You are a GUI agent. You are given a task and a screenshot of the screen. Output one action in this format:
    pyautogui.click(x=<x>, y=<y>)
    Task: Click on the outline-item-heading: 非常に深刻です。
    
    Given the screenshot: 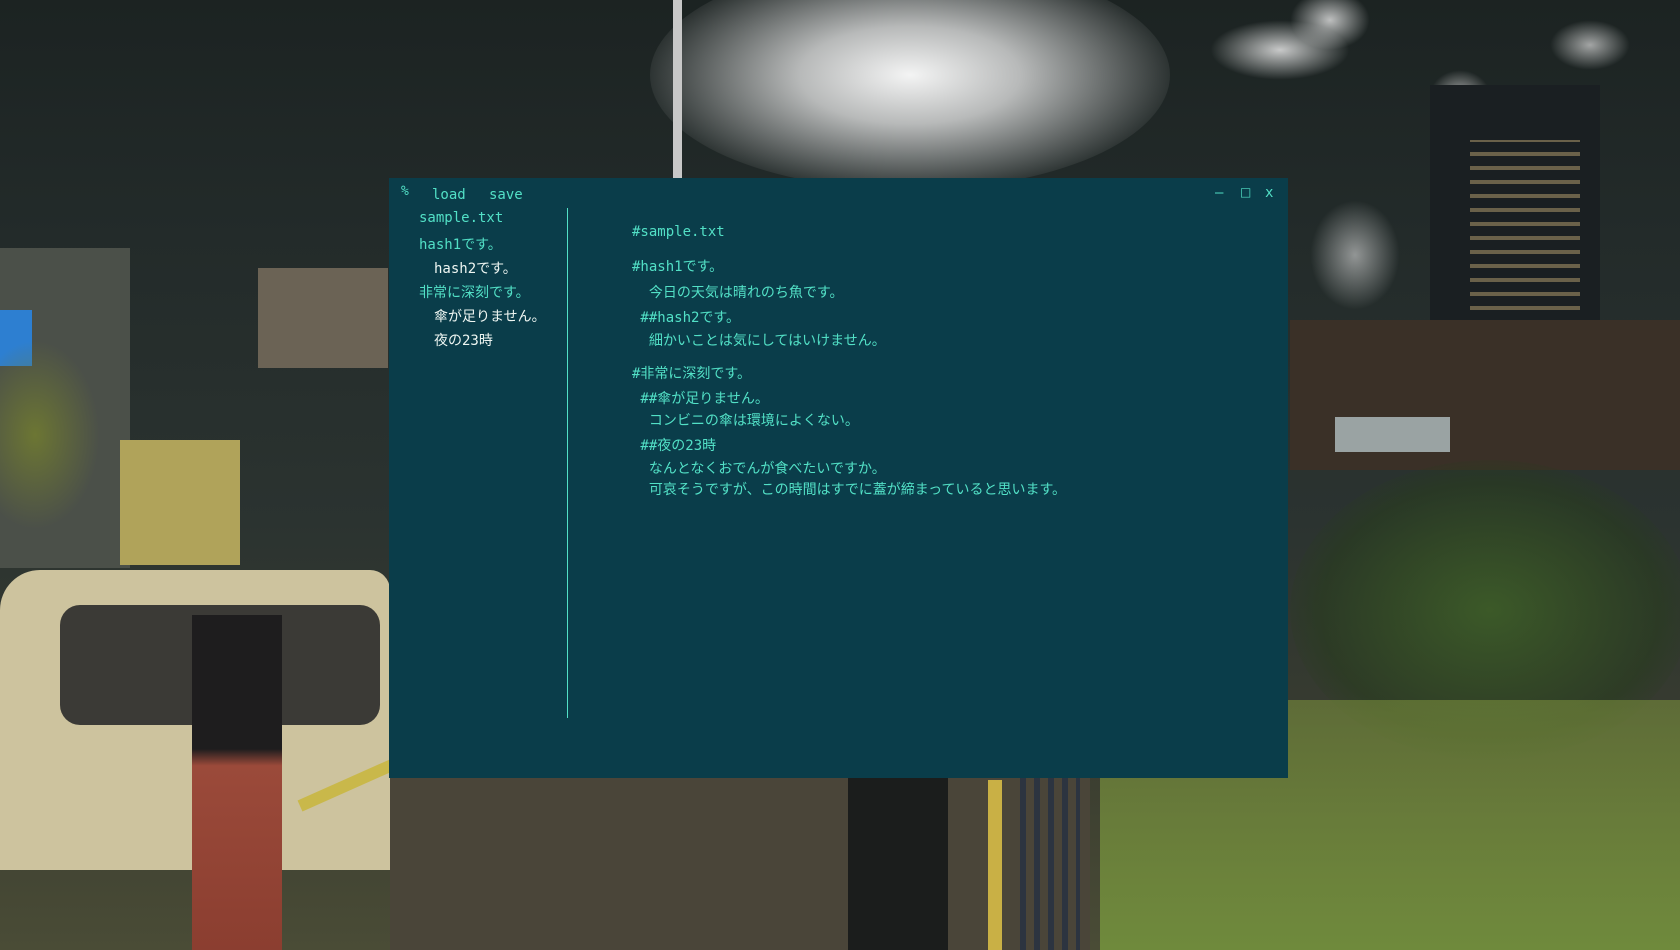 What is the action you would take?
    pyautogui.click(x=474, y=292)
    